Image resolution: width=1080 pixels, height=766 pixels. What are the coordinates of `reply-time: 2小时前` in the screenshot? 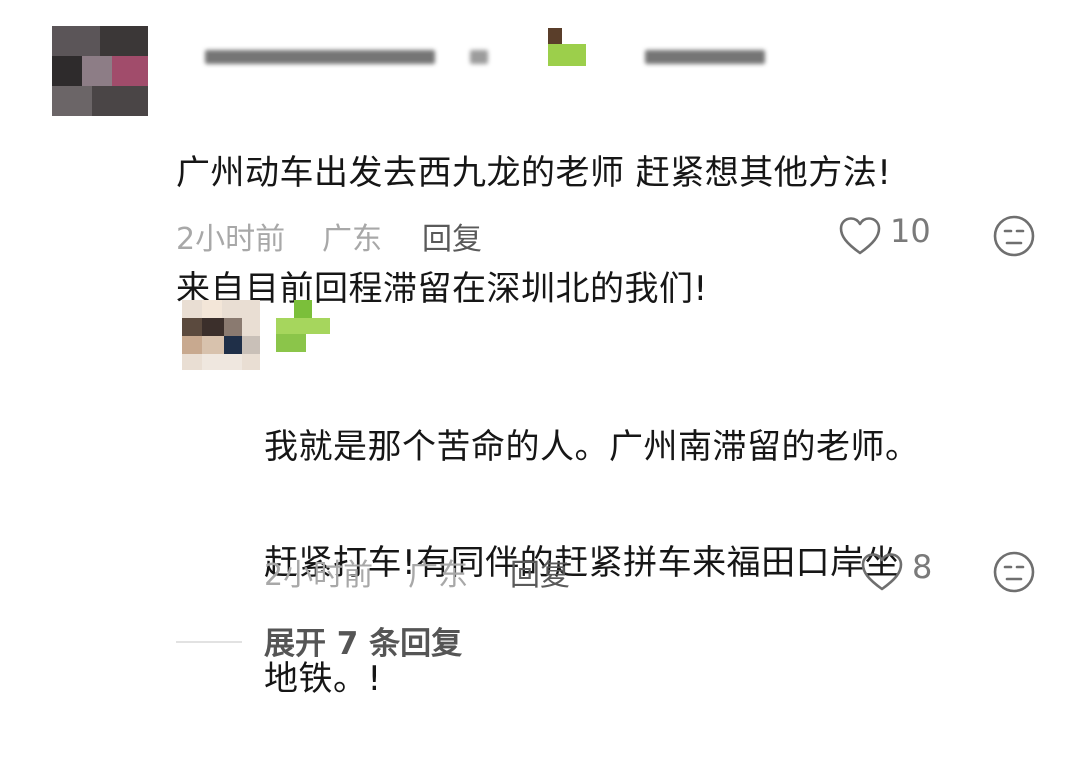 It's located at (319, 575).